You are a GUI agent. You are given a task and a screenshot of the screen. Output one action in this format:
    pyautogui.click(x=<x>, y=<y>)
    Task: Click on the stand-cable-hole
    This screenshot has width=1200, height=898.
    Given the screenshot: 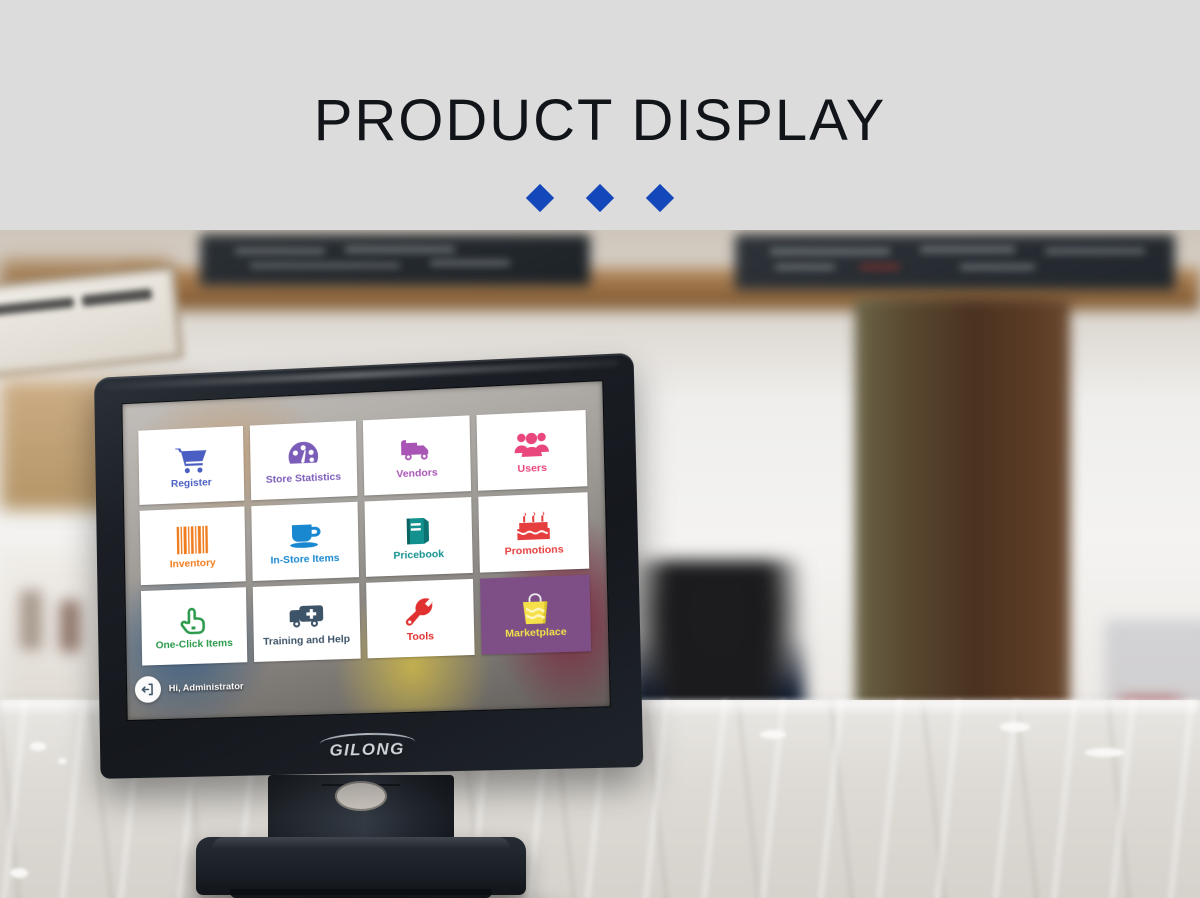 What is the action you would take?
    pyautogui.click(x=361, y=796)
    